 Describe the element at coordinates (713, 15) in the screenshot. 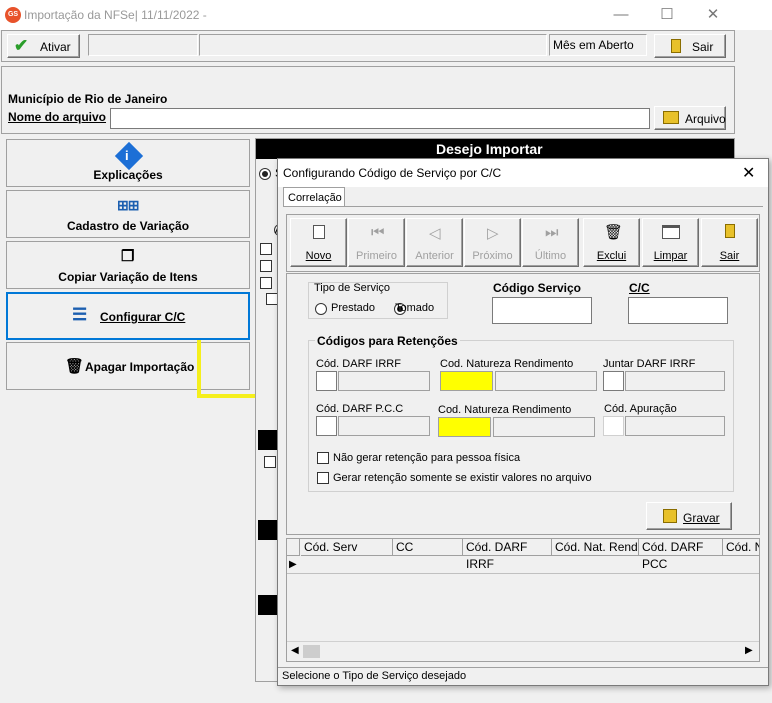

I see `close-button: ✕` at that location.